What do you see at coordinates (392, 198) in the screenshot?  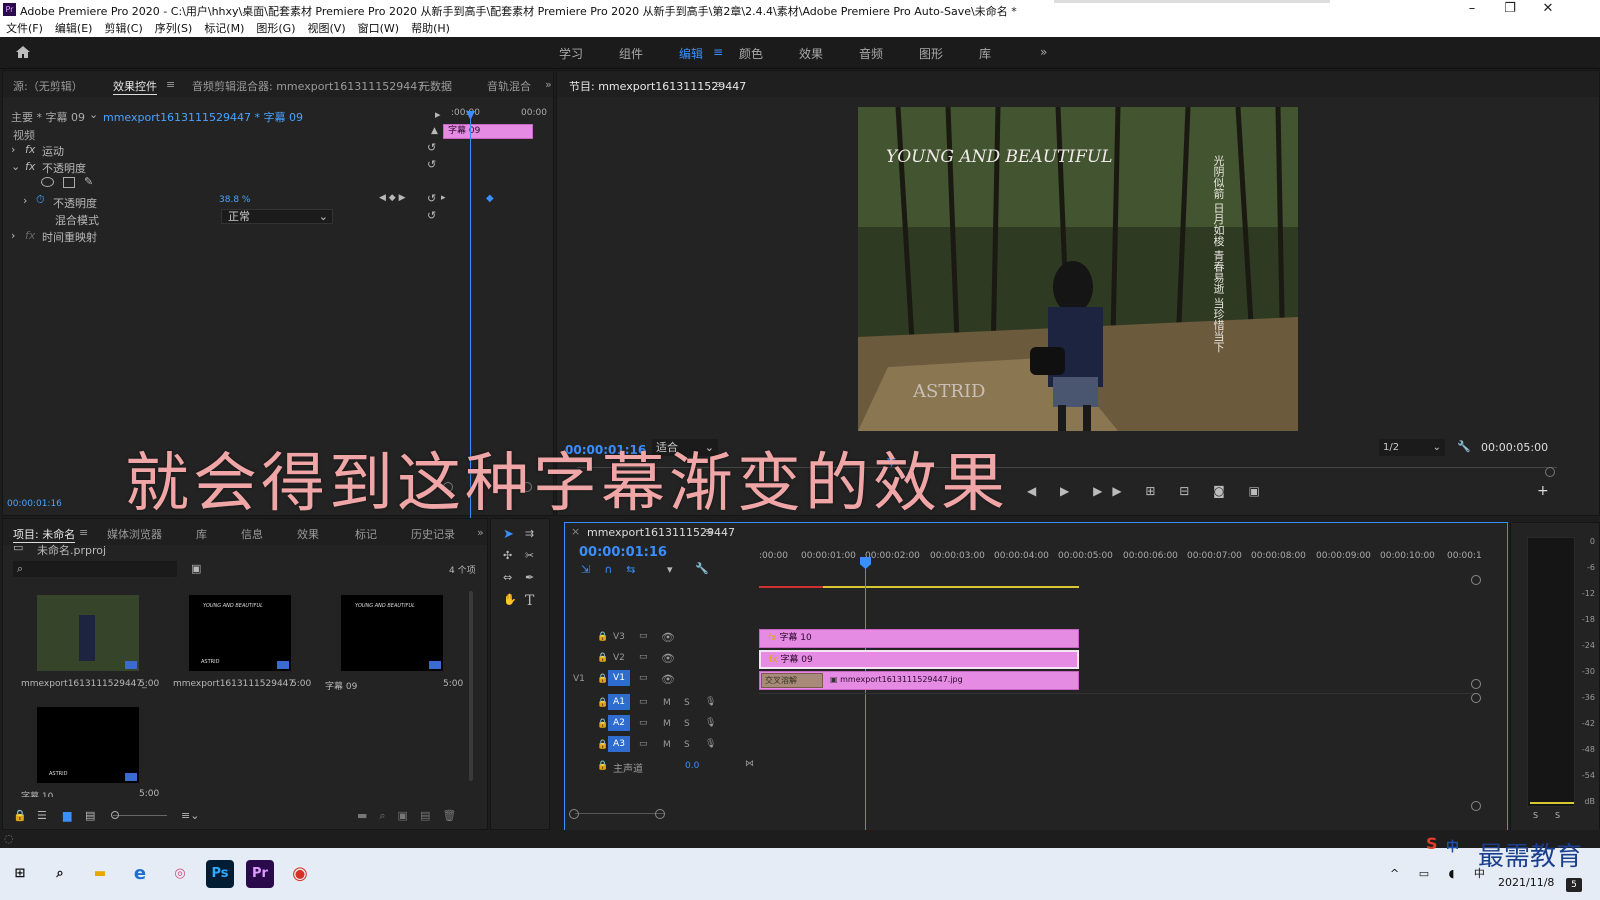 I see `prev-keyframe-icon: ◀ ◆ ▶` at bounding box center [392, 198].